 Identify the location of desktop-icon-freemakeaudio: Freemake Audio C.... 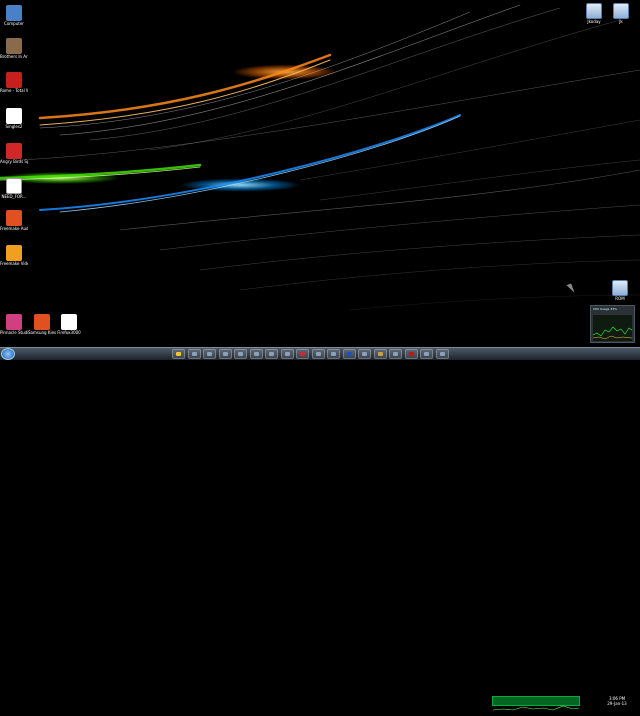
(14, 220).